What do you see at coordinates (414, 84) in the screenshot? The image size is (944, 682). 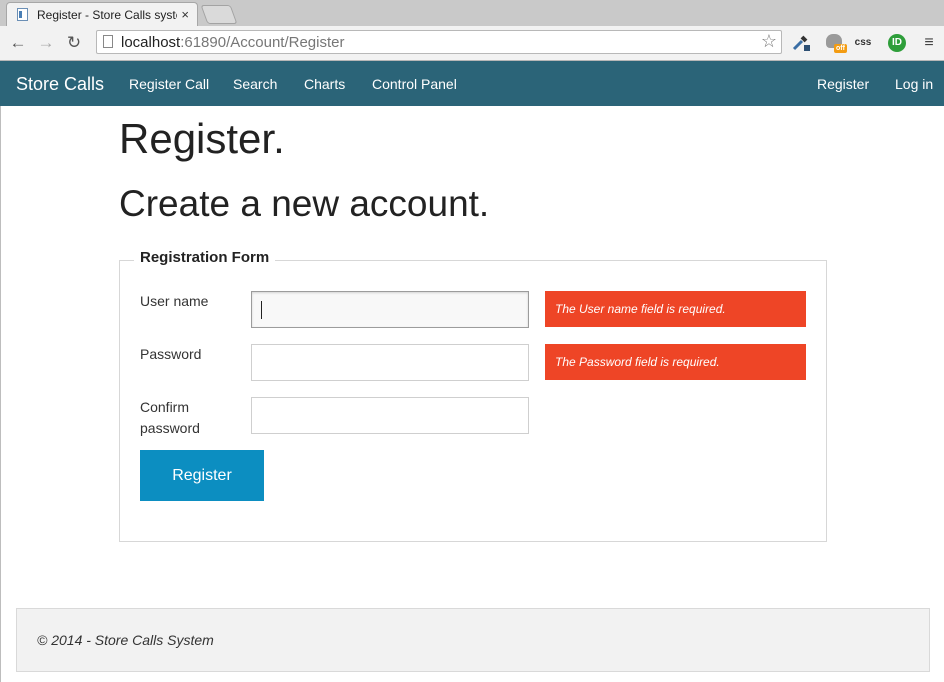 I see `nav-control-panel: Control Panel` at bounding box center [414, 84].